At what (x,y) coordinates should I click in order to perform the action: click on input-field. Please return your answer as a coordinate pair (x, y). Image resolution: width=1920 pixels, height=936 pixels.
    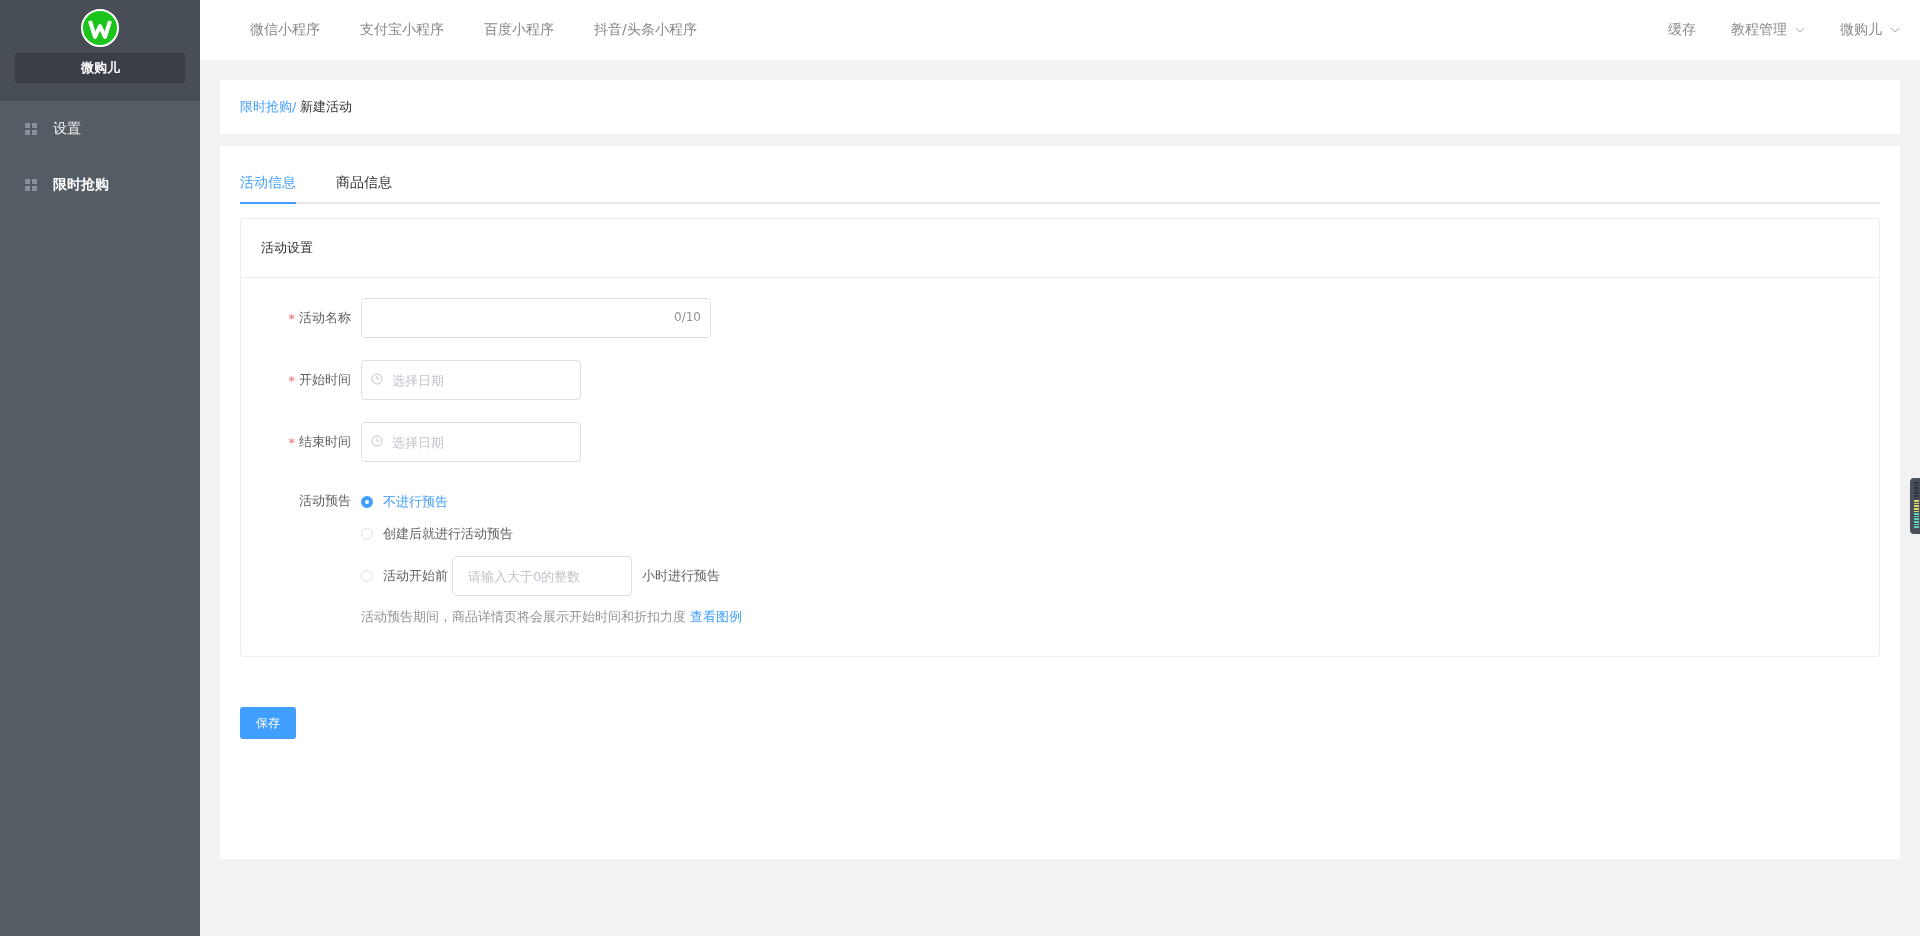
    Looking at the image, I should click on (536, 318).